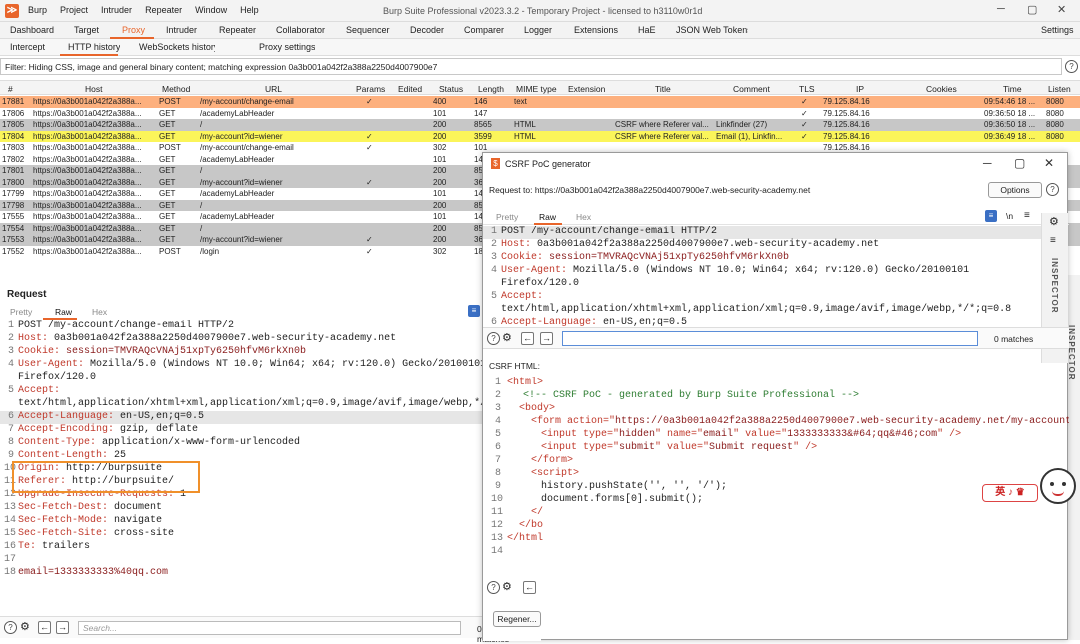  I want to click on column-header-method: Method, so click(176, 89).